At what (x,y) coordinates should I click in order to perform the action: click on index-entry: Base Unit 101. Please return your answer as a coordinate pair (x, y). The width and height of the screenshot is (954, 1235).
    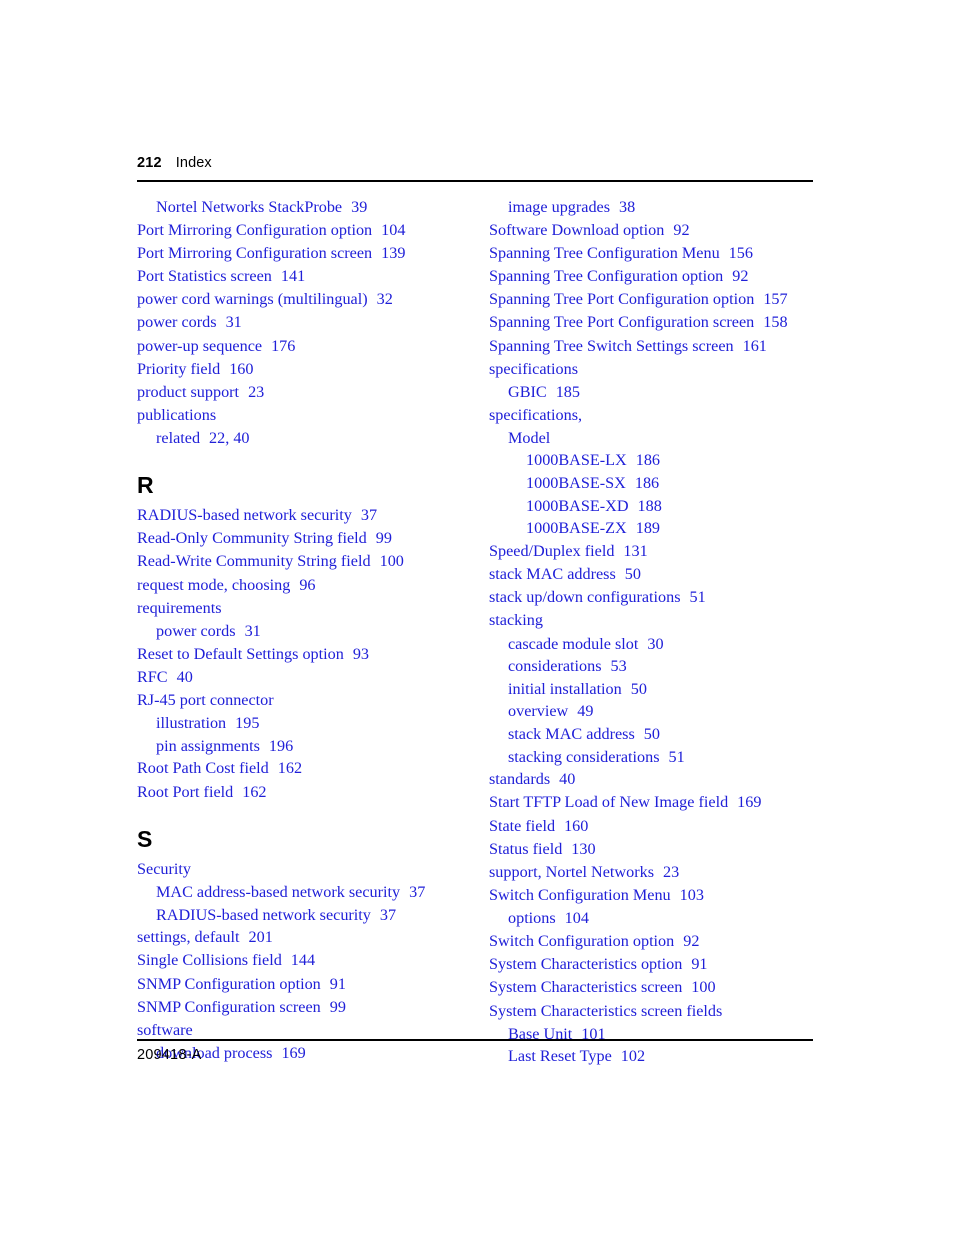
    Looking at the image, I should click on (654, 1034).